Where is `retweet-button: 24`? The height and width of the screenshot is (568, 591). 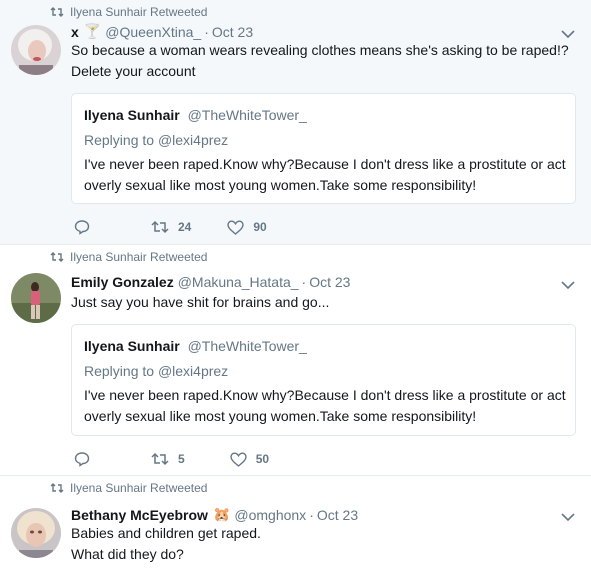
retweet-button: 24 is located at coordinates (171, 227).